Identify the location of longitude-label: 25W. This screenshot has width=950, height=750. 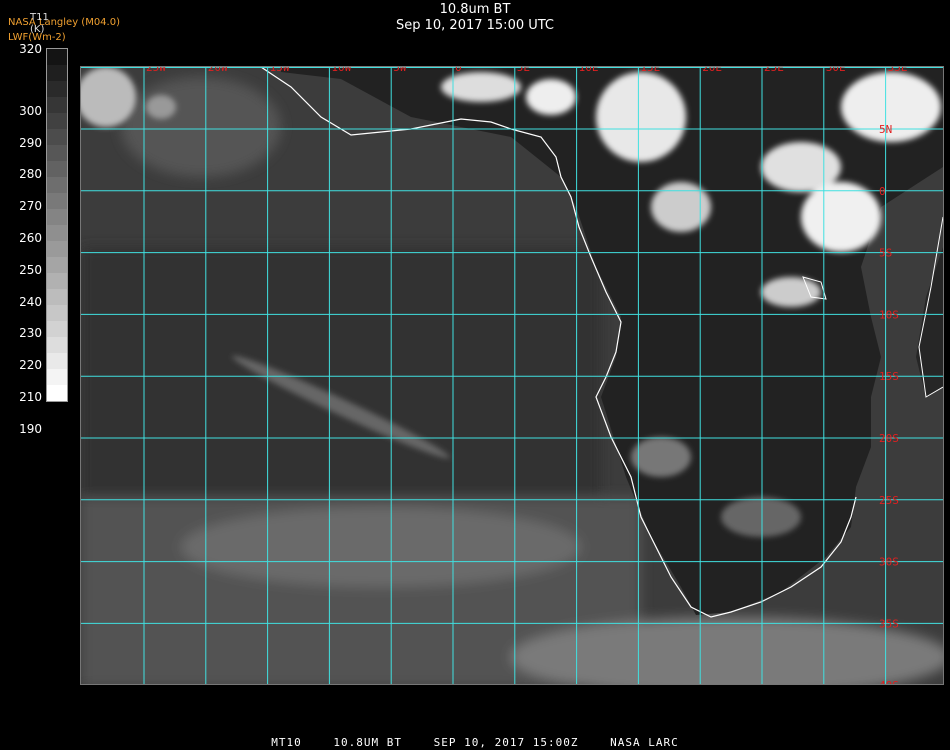
(156, 70).